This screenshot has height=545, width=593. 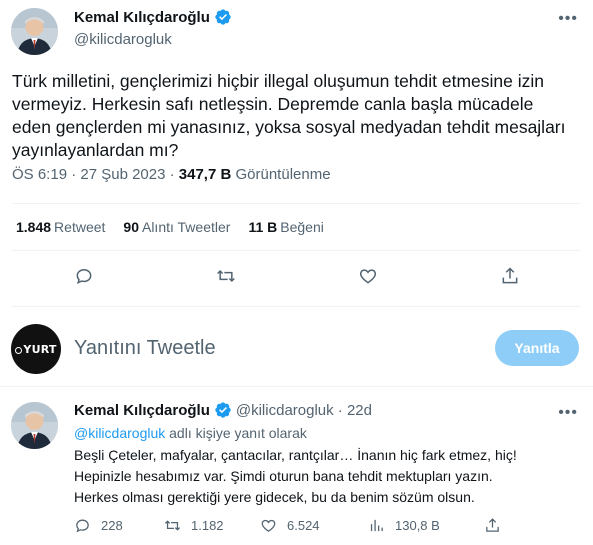 I want to click on reply-retweet-action: 1.182, so click(x=194, y=525).